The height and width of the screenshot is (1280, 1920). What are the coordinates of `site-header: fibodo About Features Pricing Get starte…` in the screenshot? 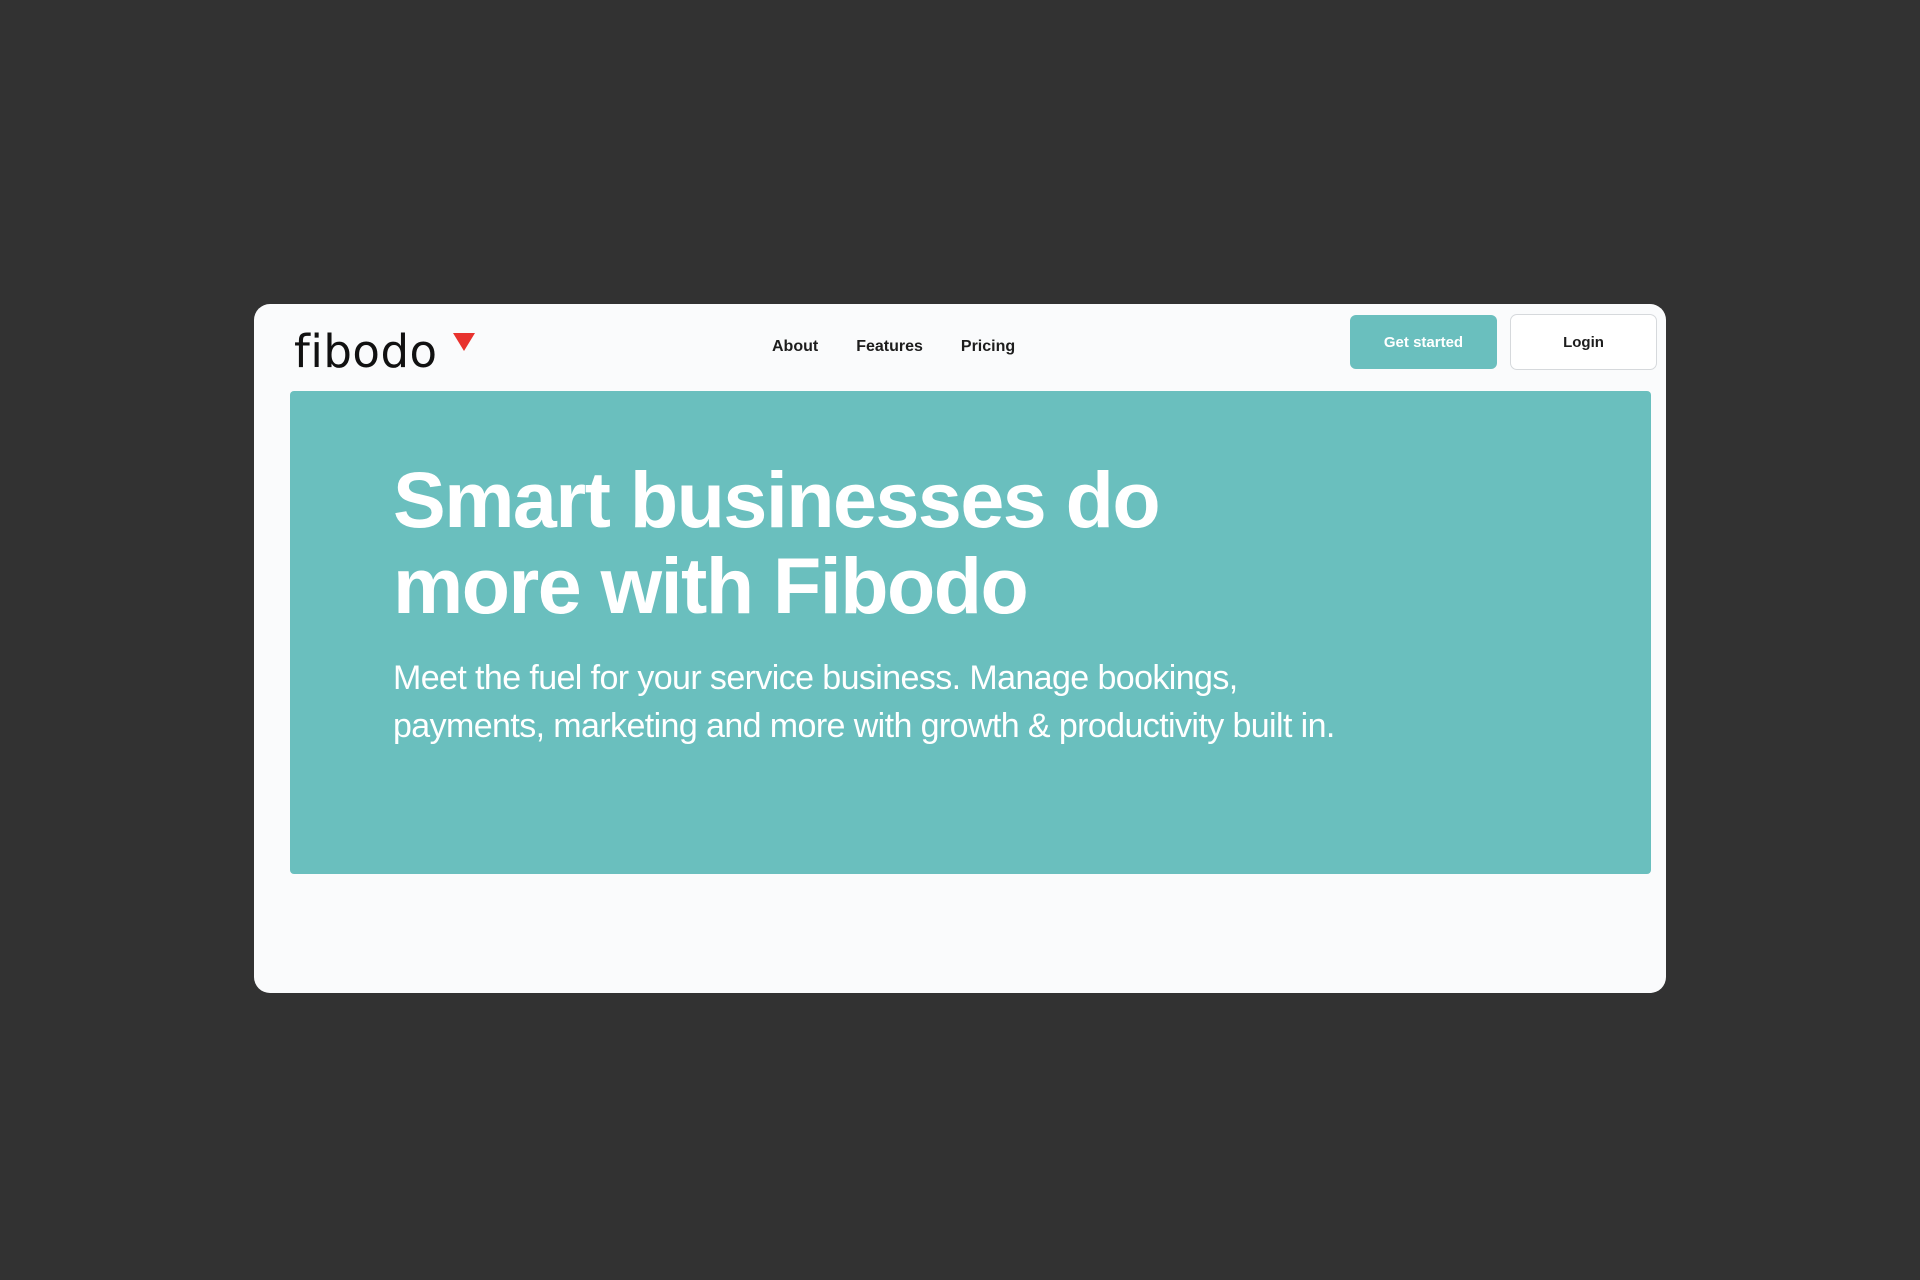 It's located at (960, 348).